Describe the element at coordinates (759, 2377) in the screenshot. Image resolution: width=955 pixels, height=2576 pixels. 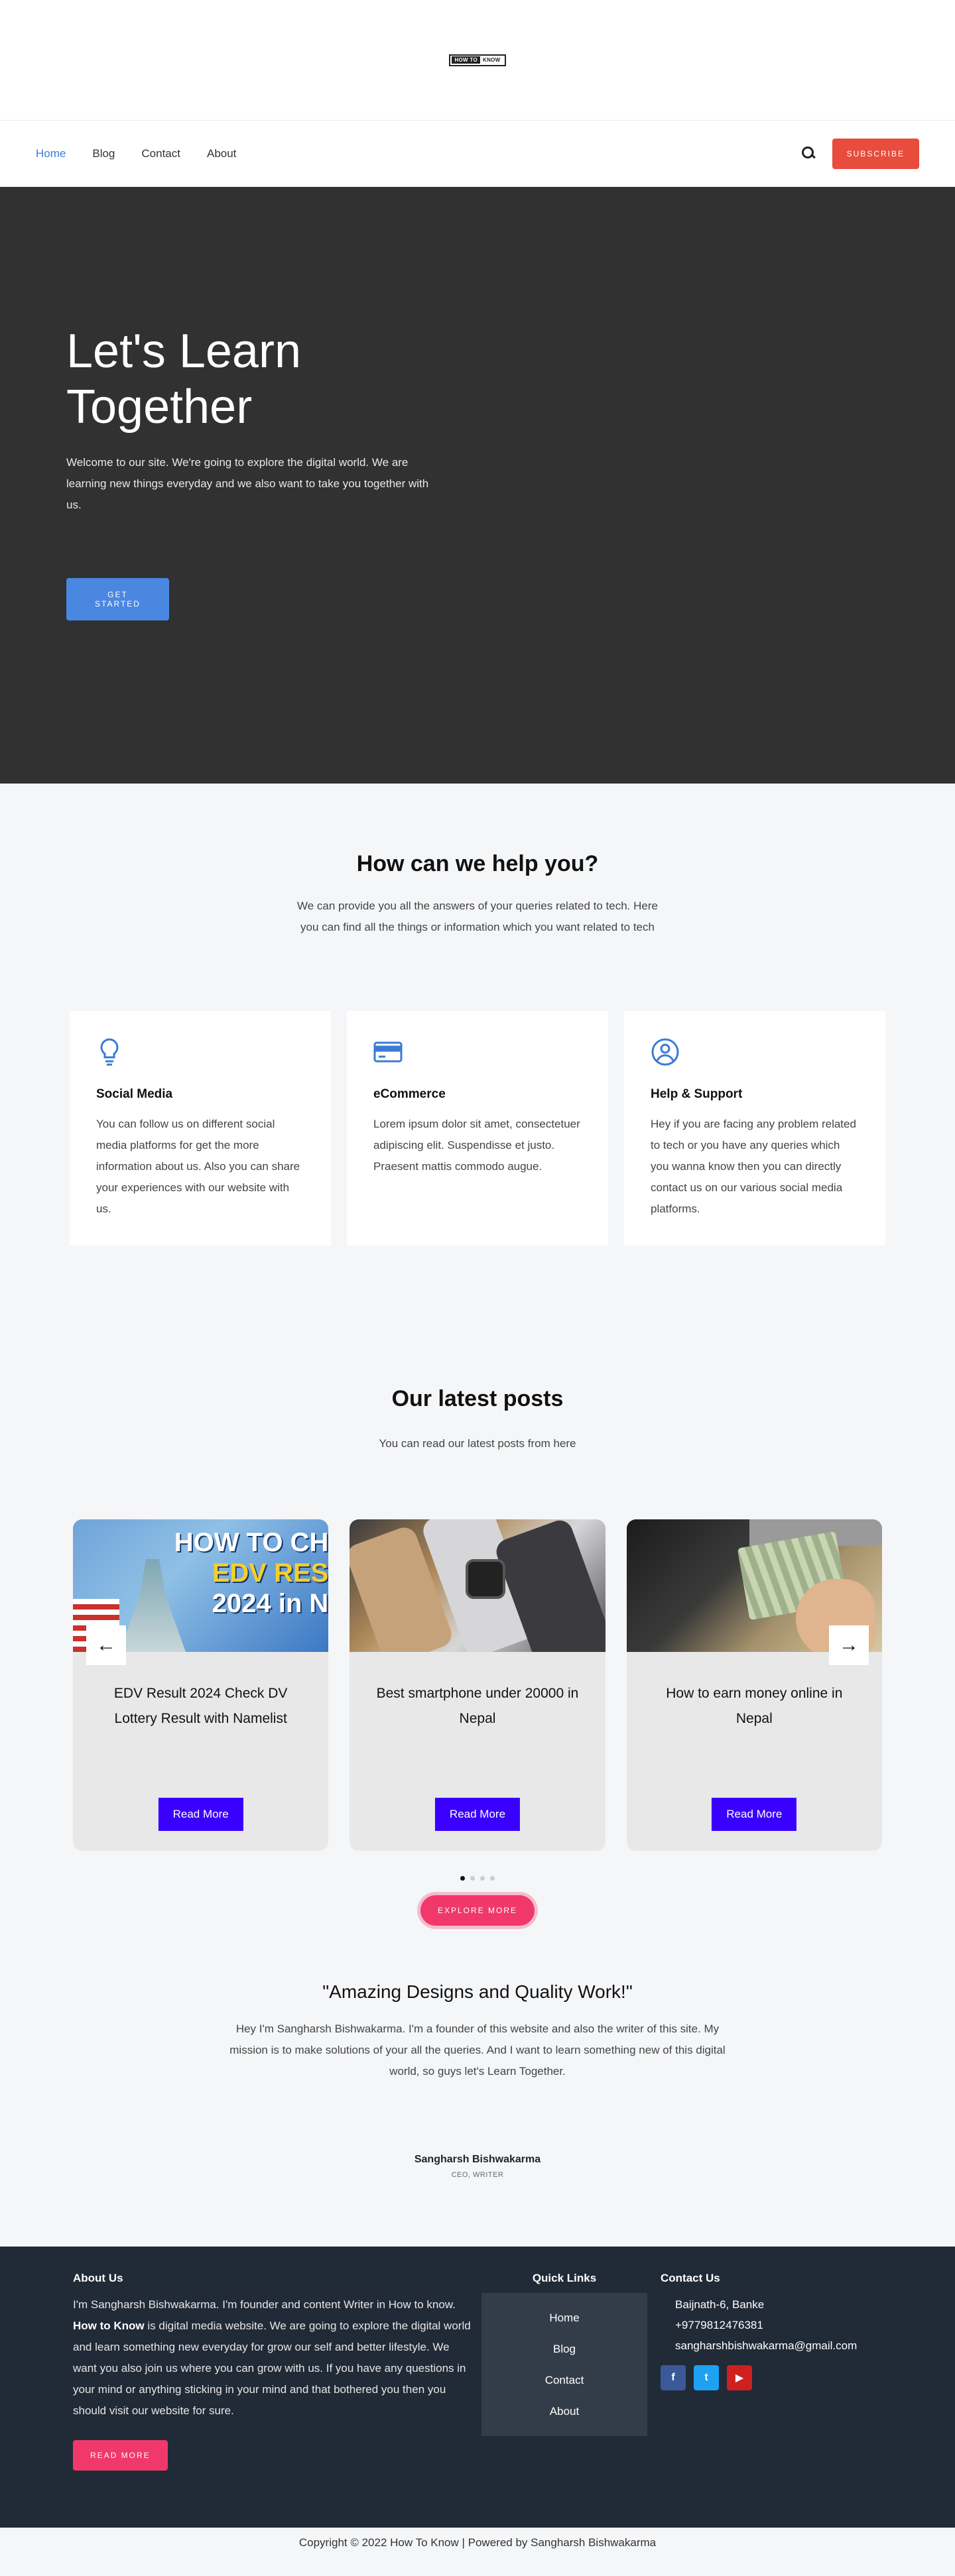
I see `social-icons: f t ▶` at that location.